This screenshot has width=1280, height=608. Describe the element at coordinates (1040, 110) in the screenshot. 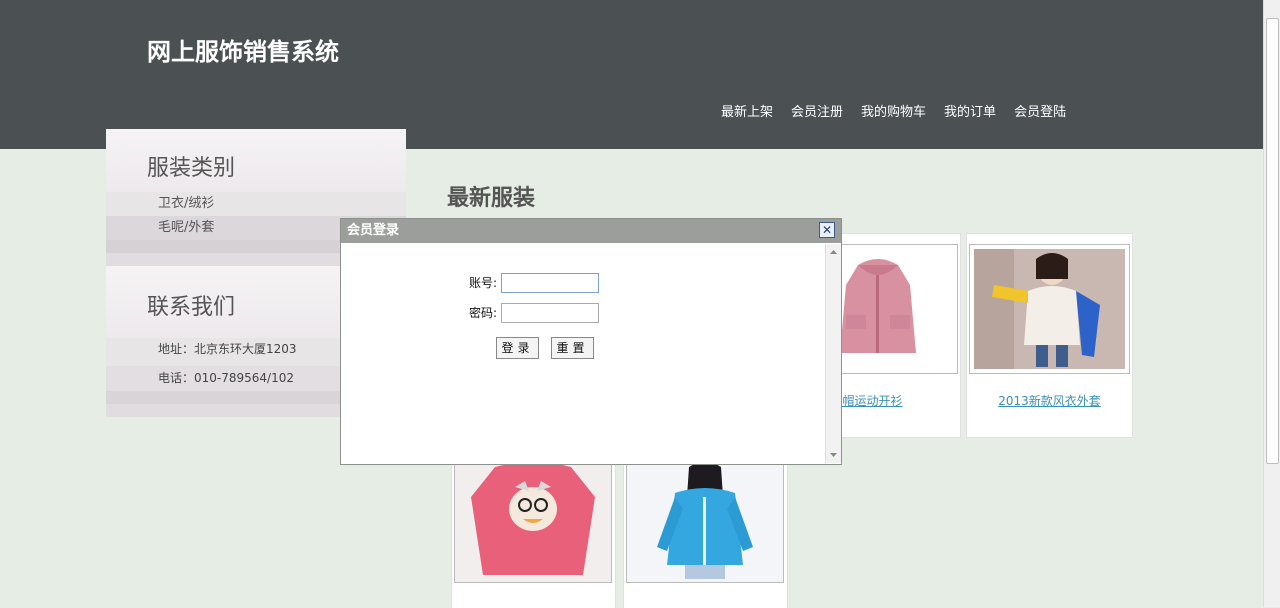

I see `nav-login: 会员登陆` at that location.